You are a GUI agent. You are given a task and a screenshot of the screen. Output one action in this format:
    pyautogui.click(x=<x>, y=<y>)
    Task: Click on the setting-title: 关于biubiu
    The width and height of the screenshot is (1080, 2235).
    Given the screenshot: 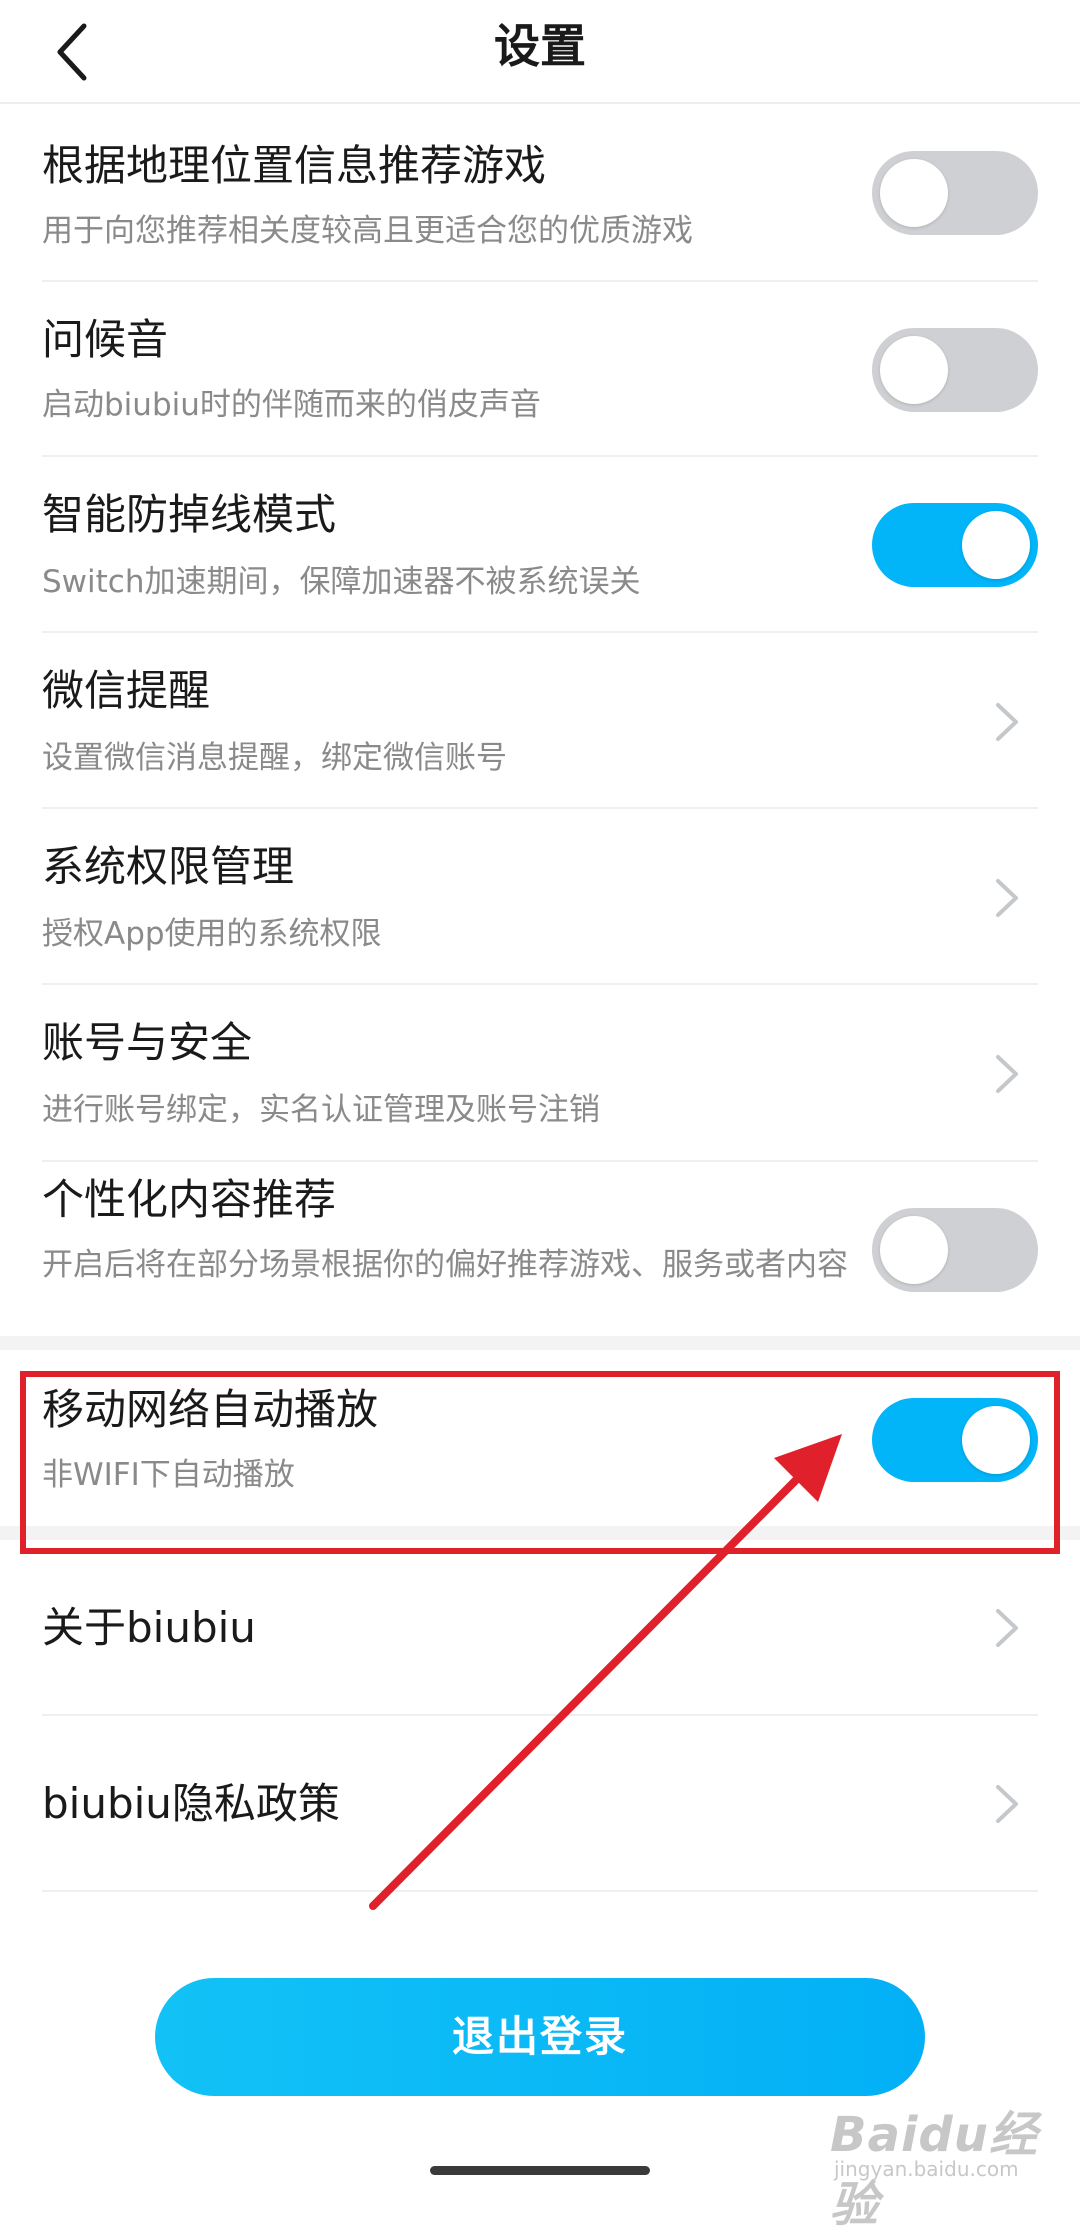 What is the action you would take?
    pyautogui.click(x=149, y=1627)
    